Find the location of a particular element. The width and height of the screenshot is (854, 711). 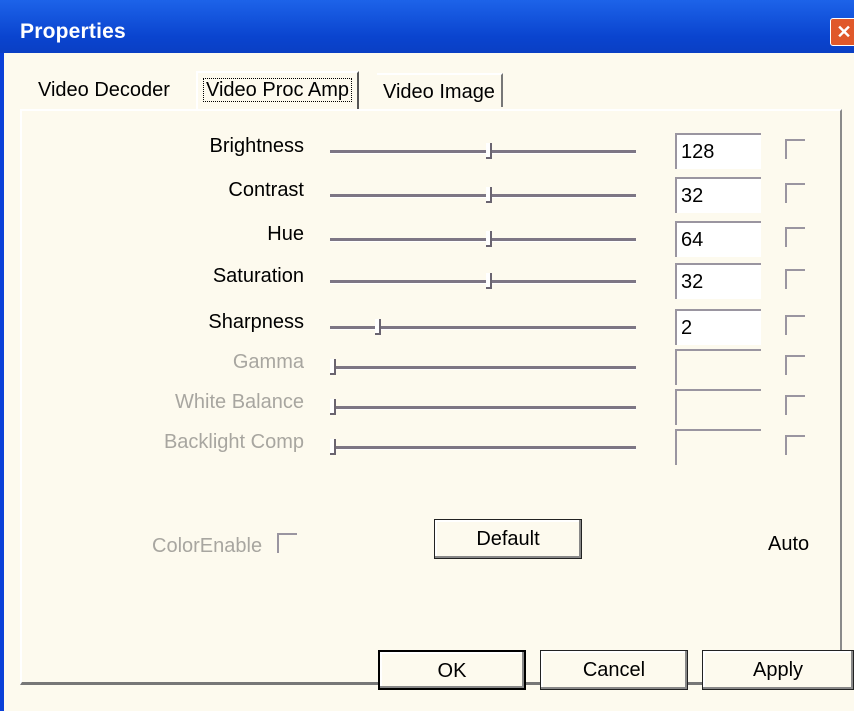

gamma-value-field is located at coordinates (718, 367).